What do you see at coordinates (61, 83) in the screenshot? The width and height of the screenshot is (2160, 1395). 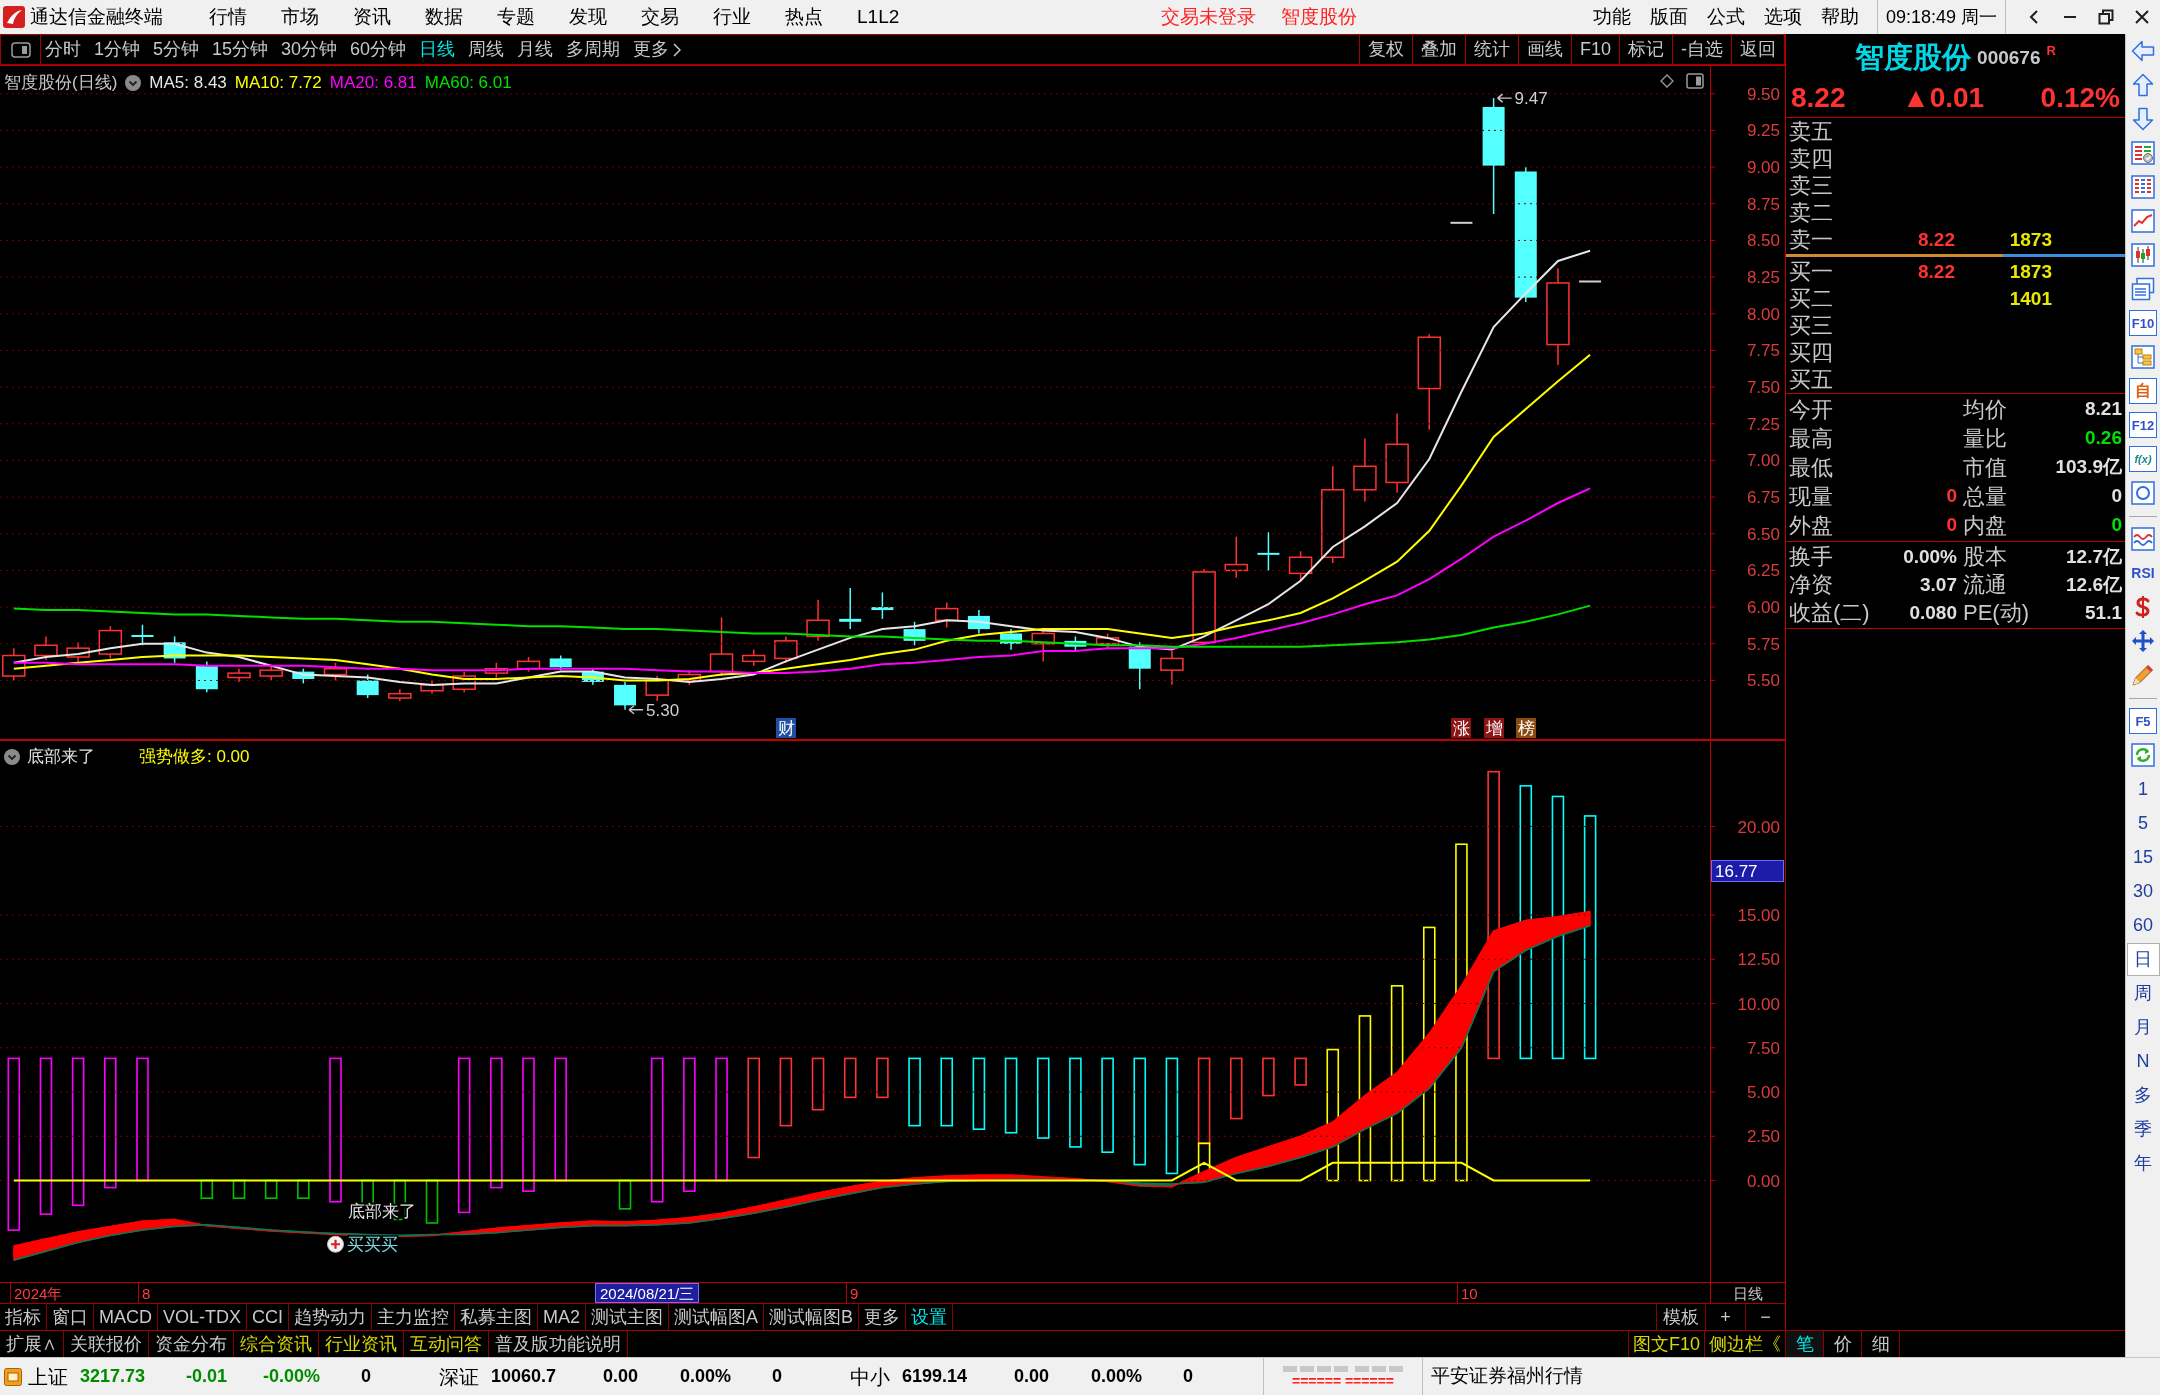 I see `chart-title: 智度股份(日线)` at bounding box center [61, 83].